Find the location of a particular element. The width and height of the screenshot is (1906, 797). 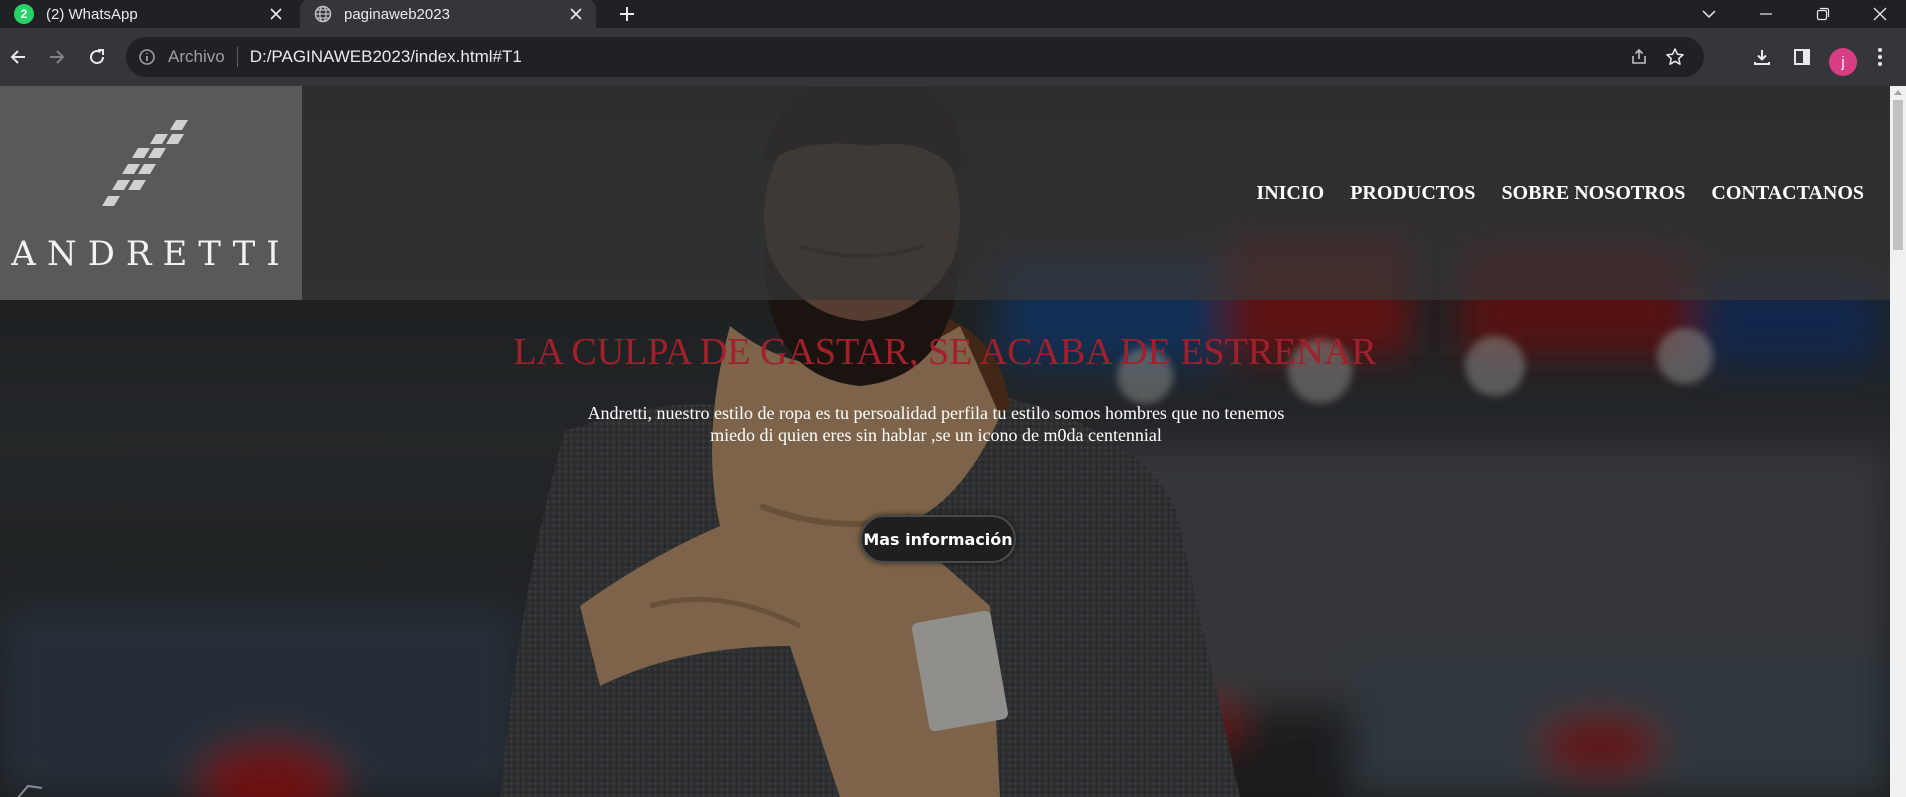

address-bar: Archivo D:/PAGINAWEB2023/index.html#T1 is located at coordinates (915, 57).